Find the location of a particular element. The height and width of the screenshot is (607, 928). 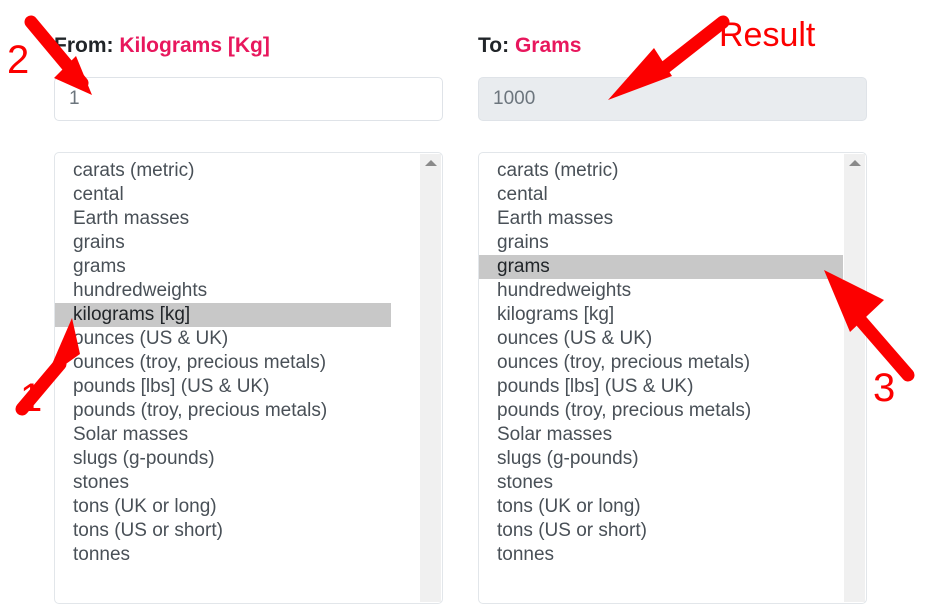

target-label-prefix: To: is located at coordinates (494, 45).